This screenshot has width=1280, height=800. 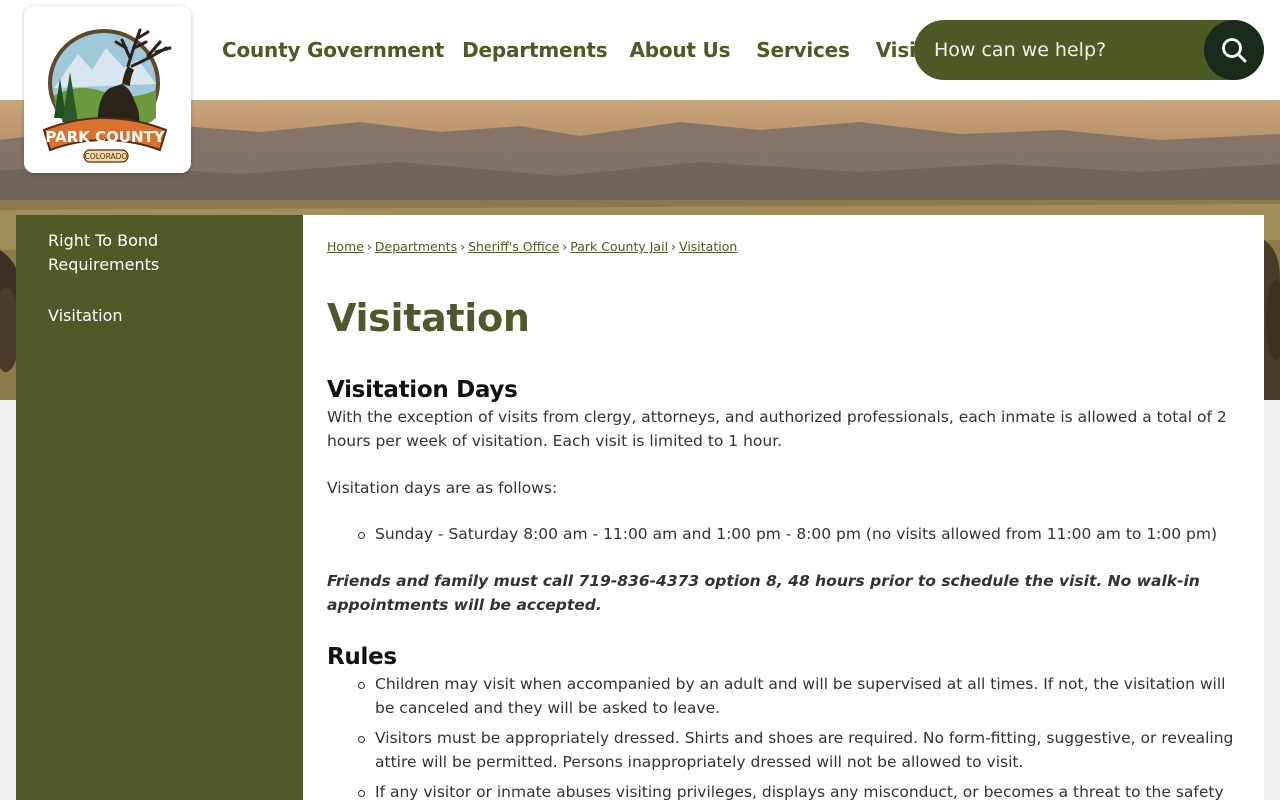 What do you see at coordinates (106, 156) in the screenshot?
I see `logo-subtext: COLORADO` at bounding box center [106, 156].